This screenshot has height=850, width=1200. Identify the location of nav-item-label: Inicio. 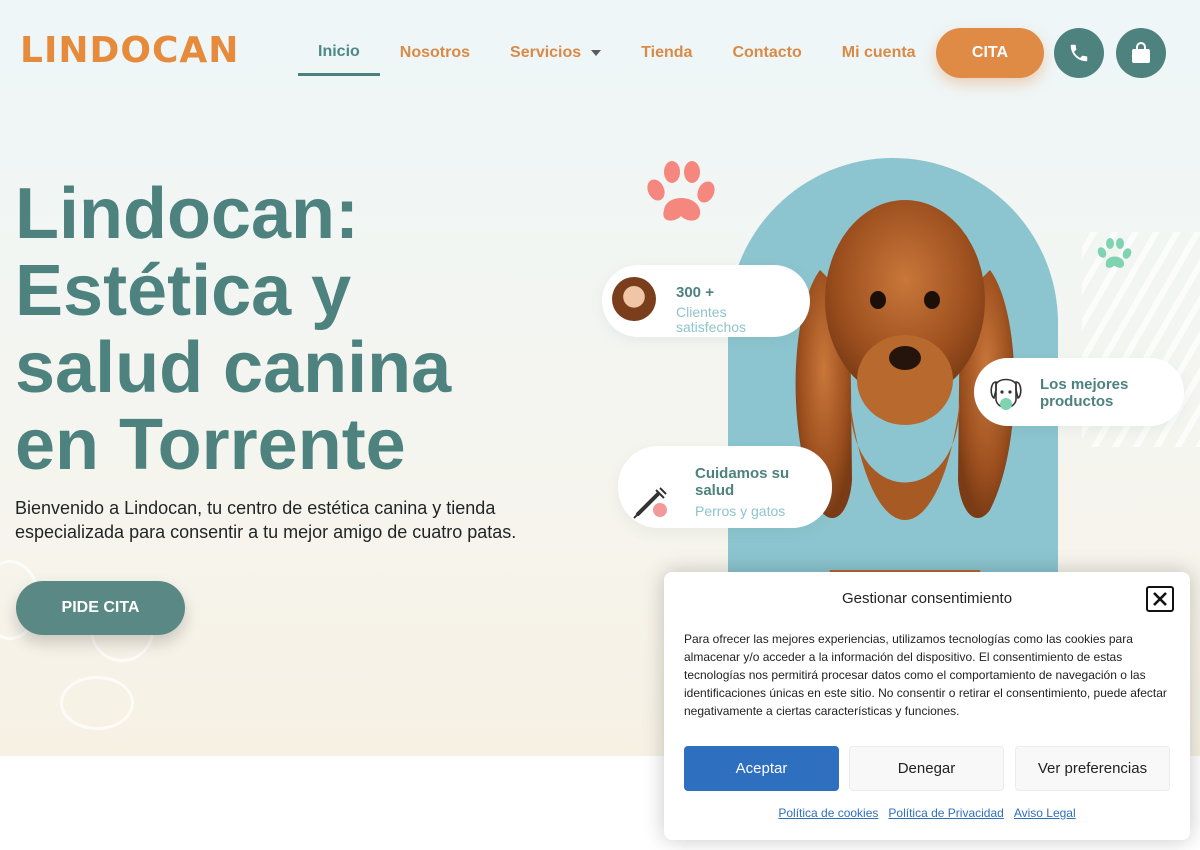
(339, 51).